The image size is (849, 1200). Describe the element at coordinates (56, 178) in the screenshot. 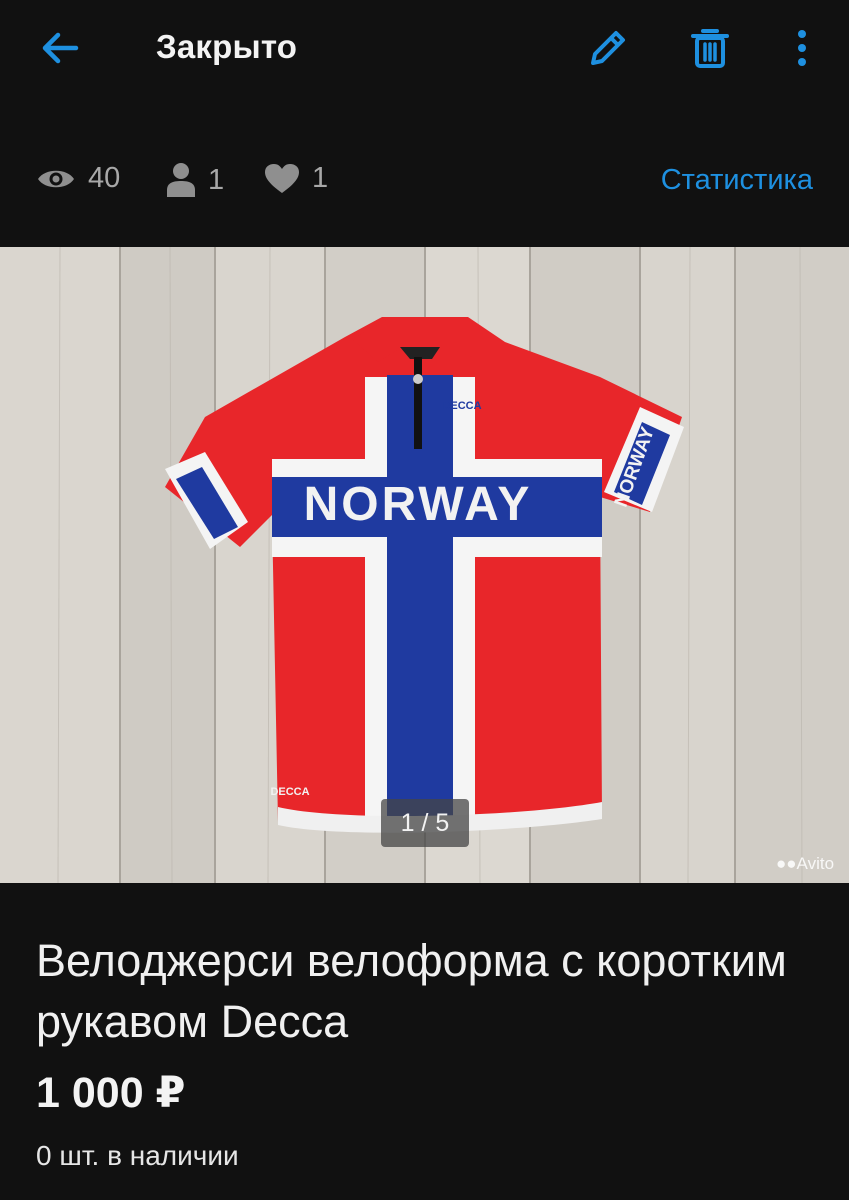

I see `eye-icon` at that location.